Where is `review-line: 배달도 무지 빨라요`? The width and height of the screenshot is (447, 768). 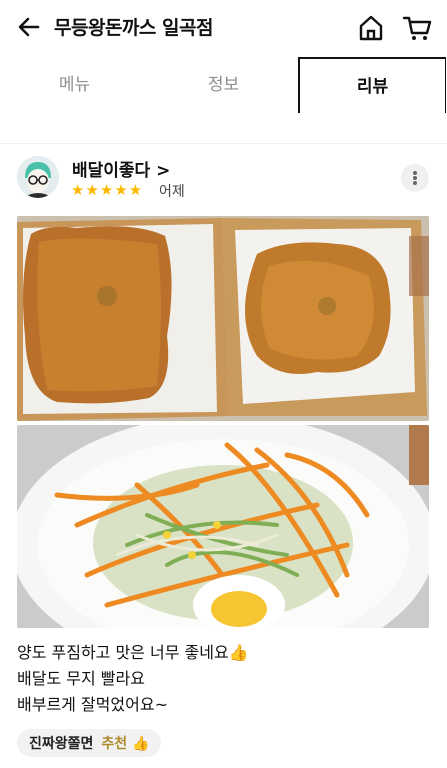 review-line: 배달도 무지 빨라요 is located at coordinates (81, 678).